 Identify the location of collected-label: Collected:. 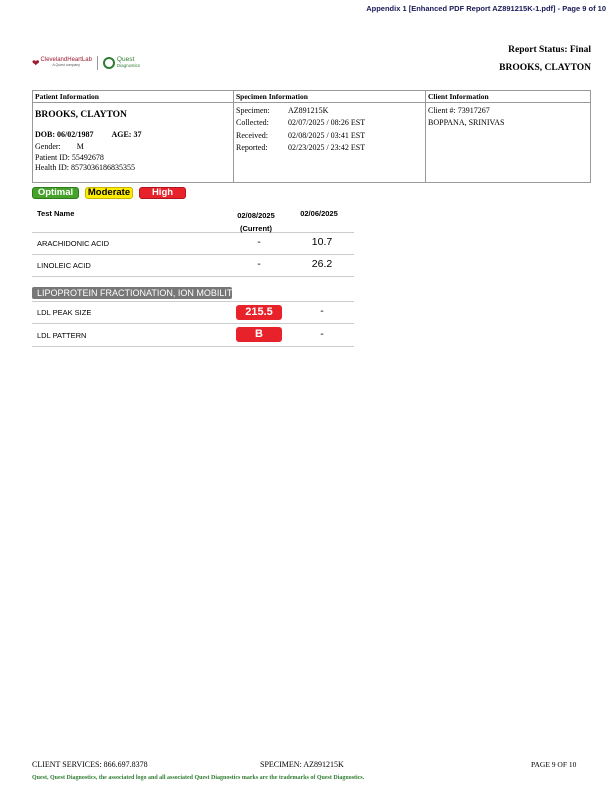
(252, 123).